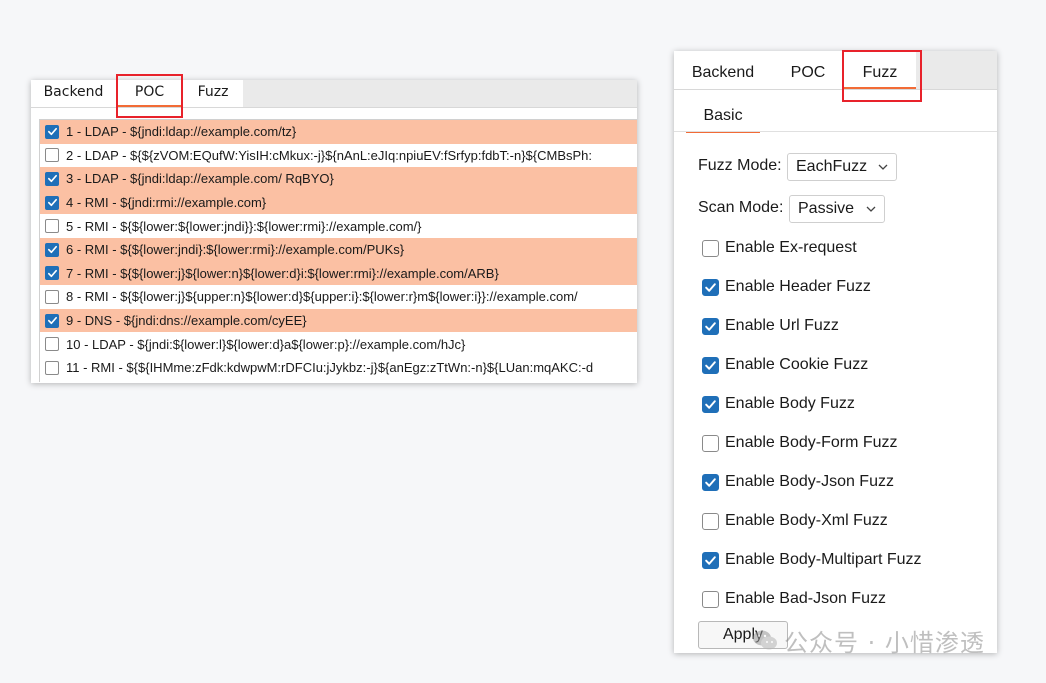  I want to click on option-enable-url-fuzz: Enable Url Fuzz, so click(770, 326).